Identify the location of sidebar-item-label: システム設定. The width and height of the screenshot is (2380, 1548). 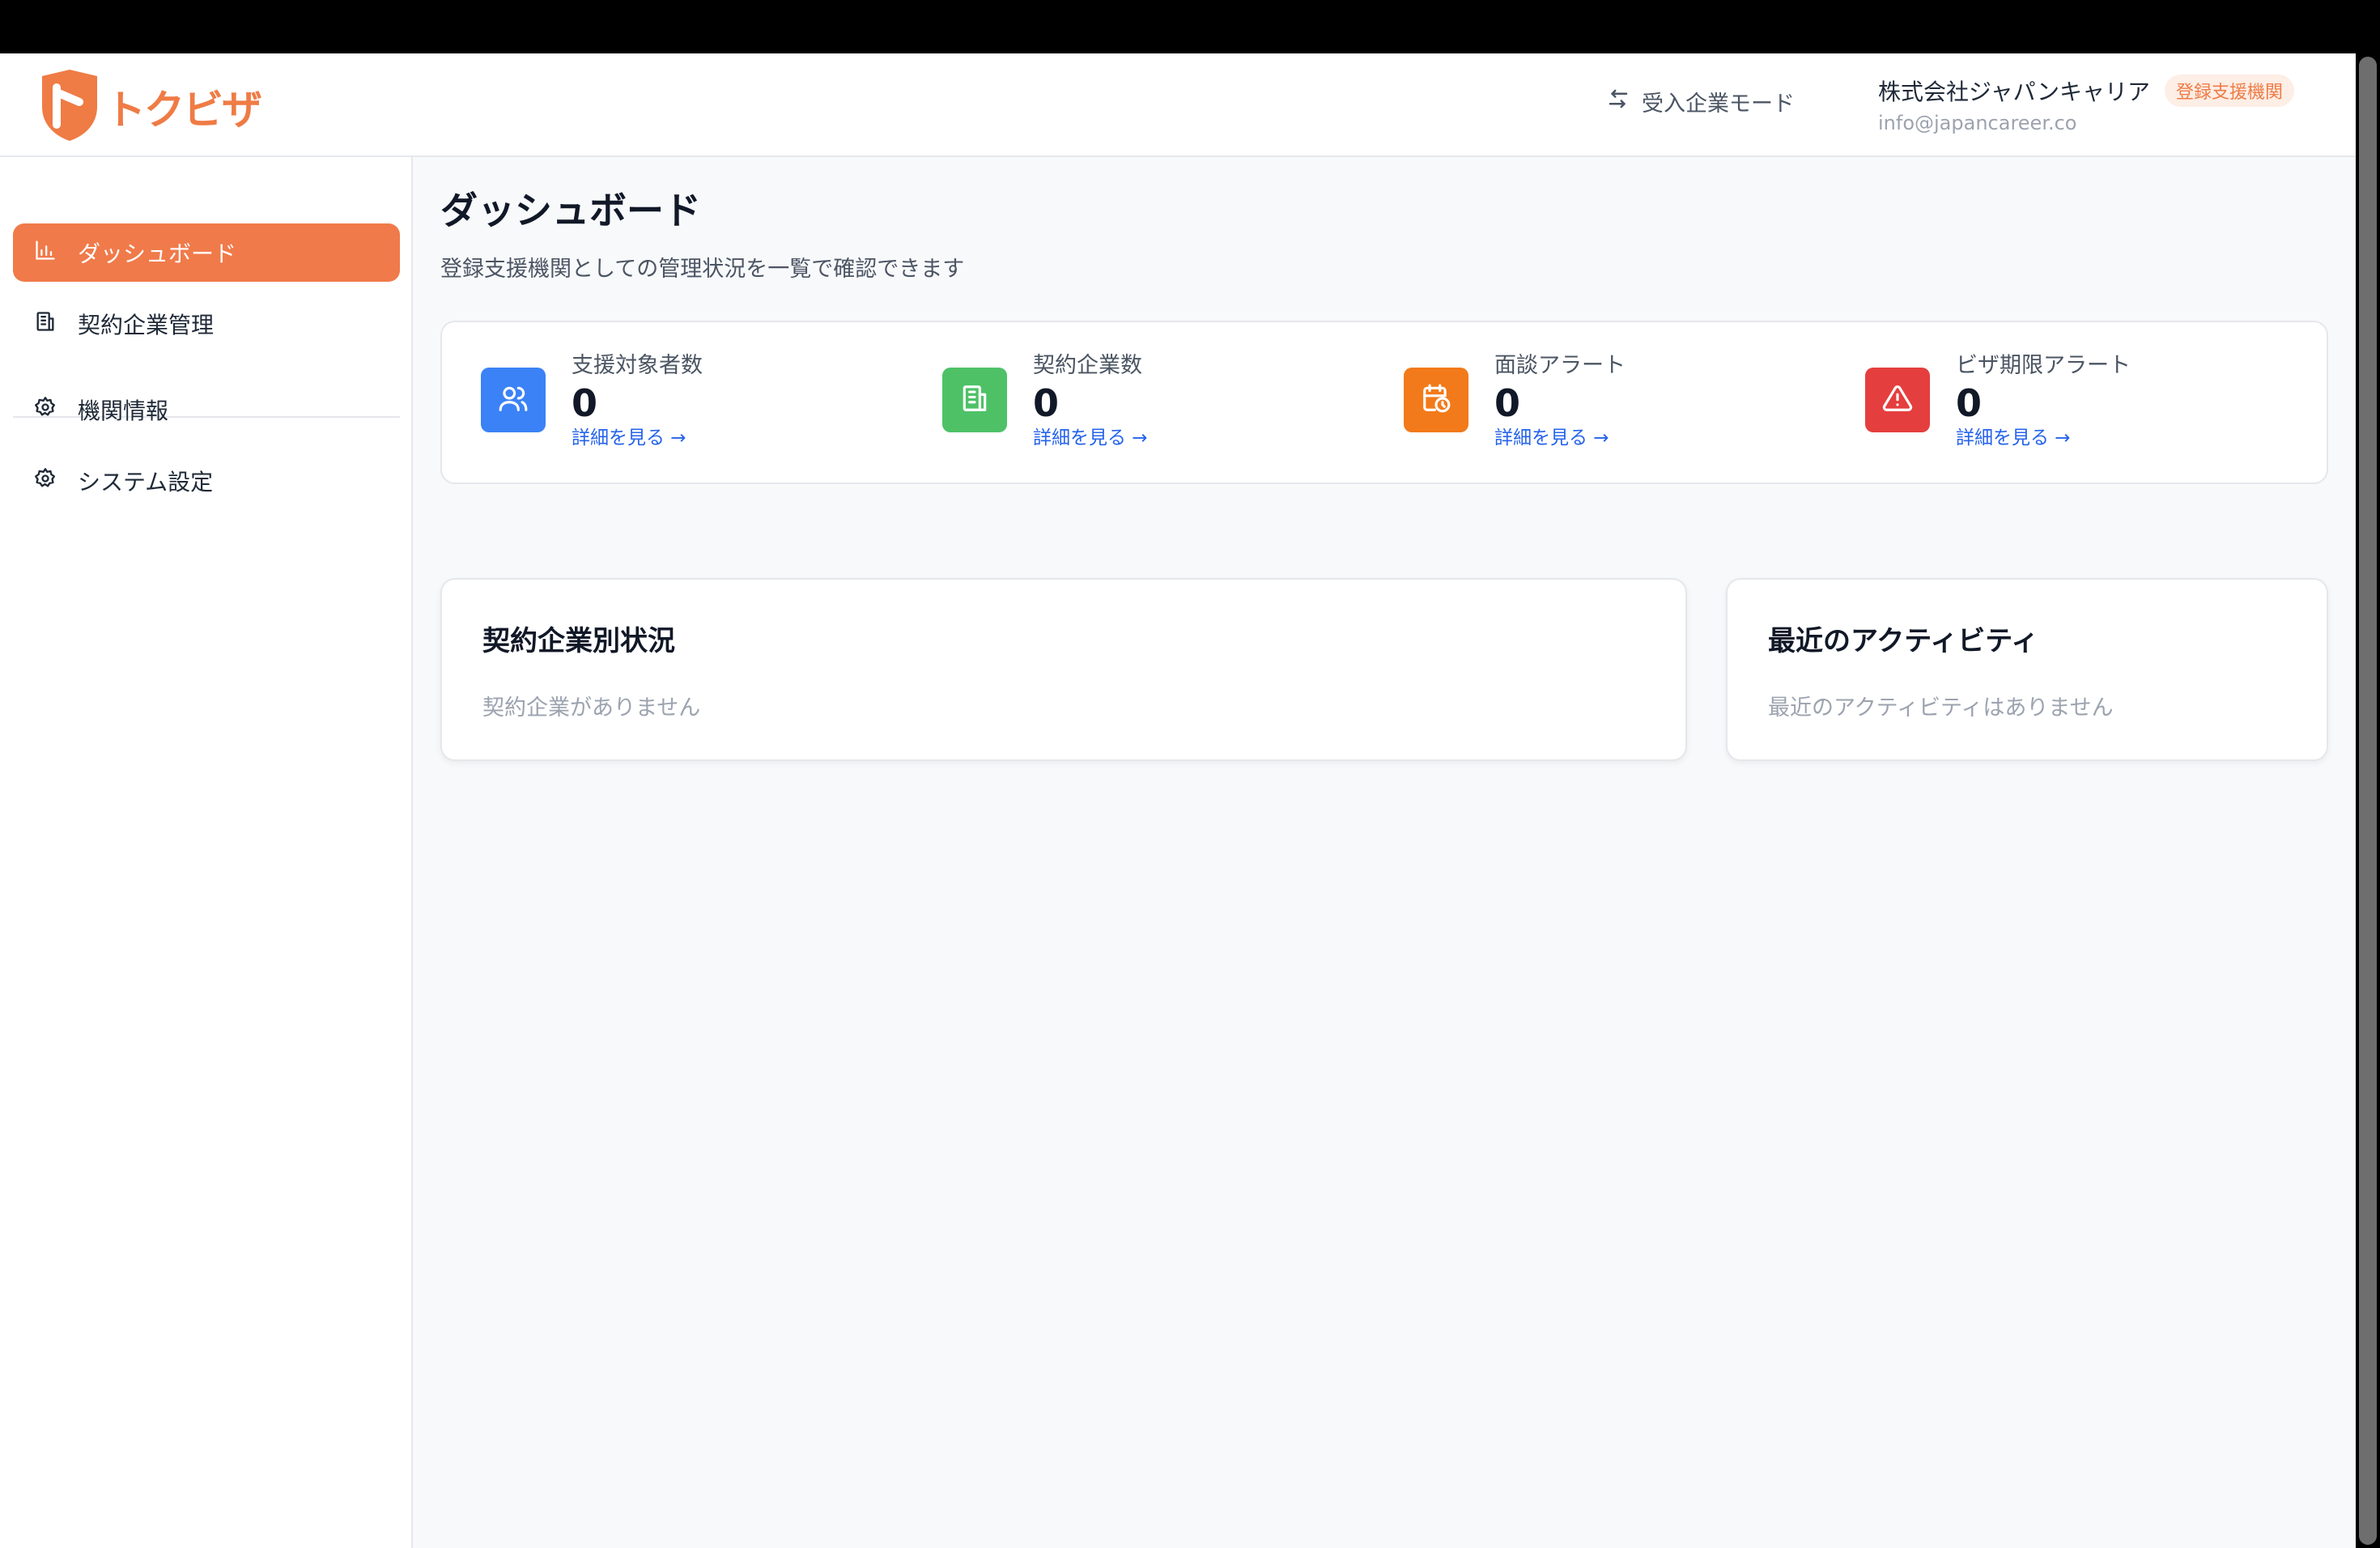
(146, 482).